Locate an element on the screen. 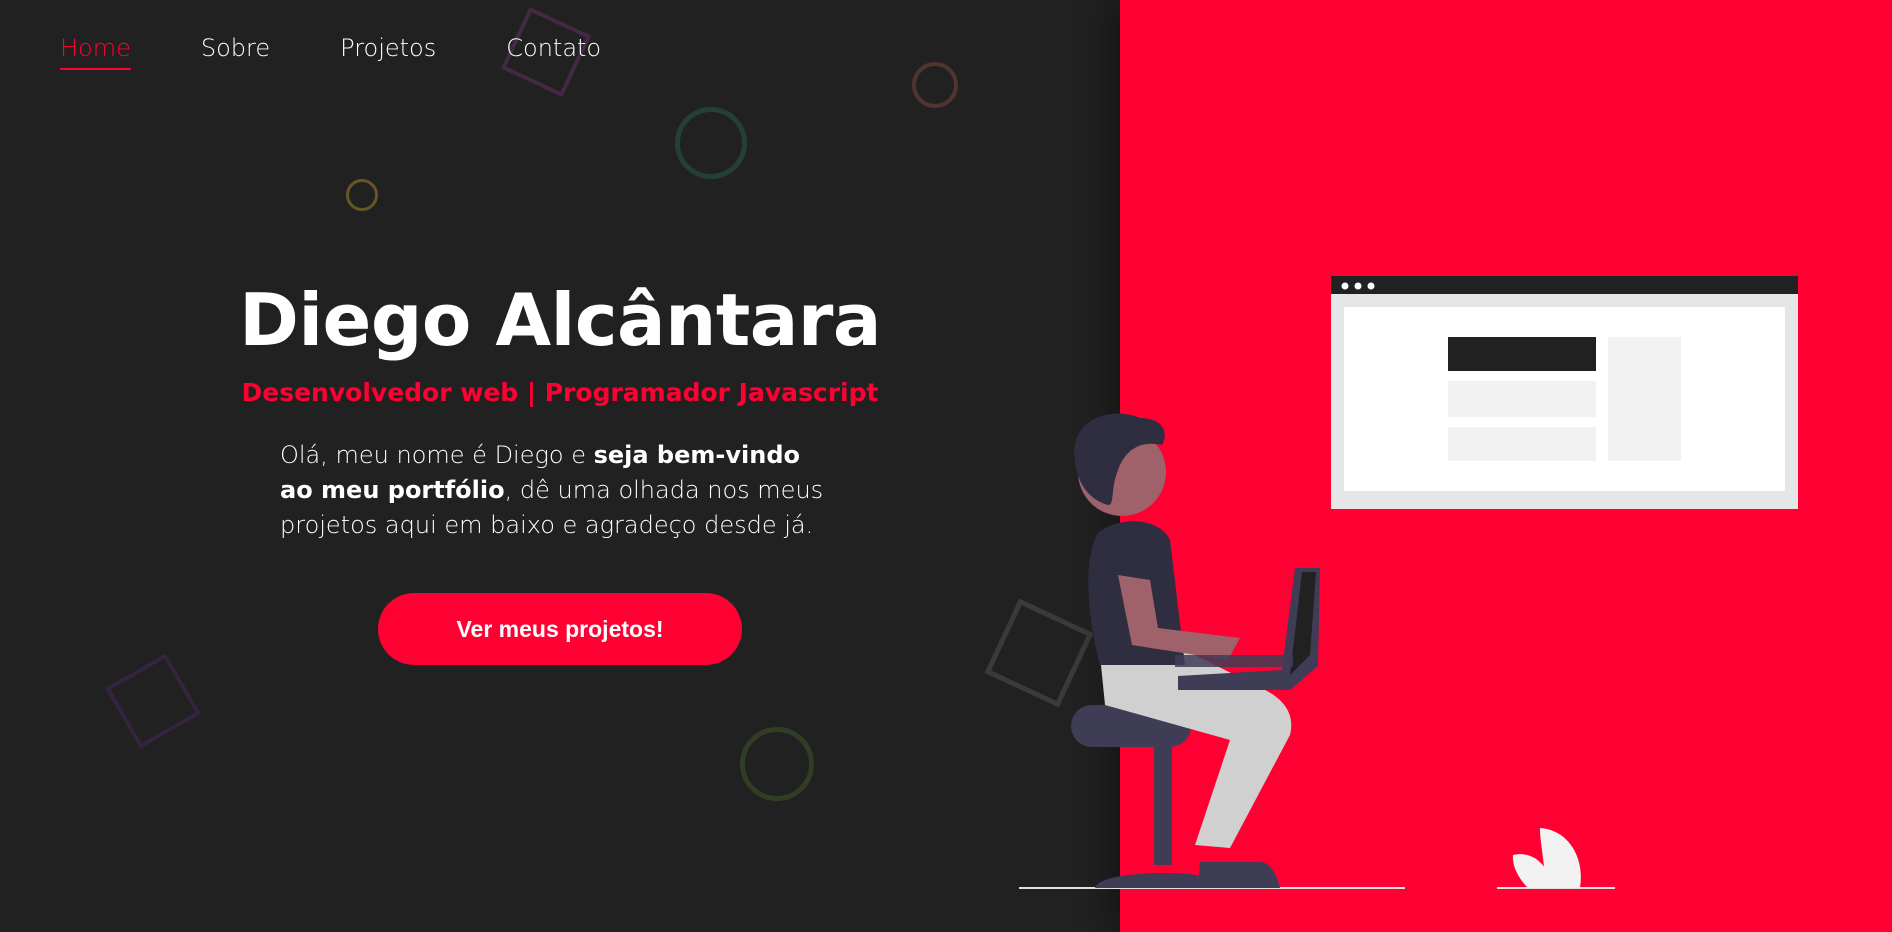 The height and width of the screenshot is (932, 1892). nav-item-sobre: Sobre is located at coordinates (235, 52).